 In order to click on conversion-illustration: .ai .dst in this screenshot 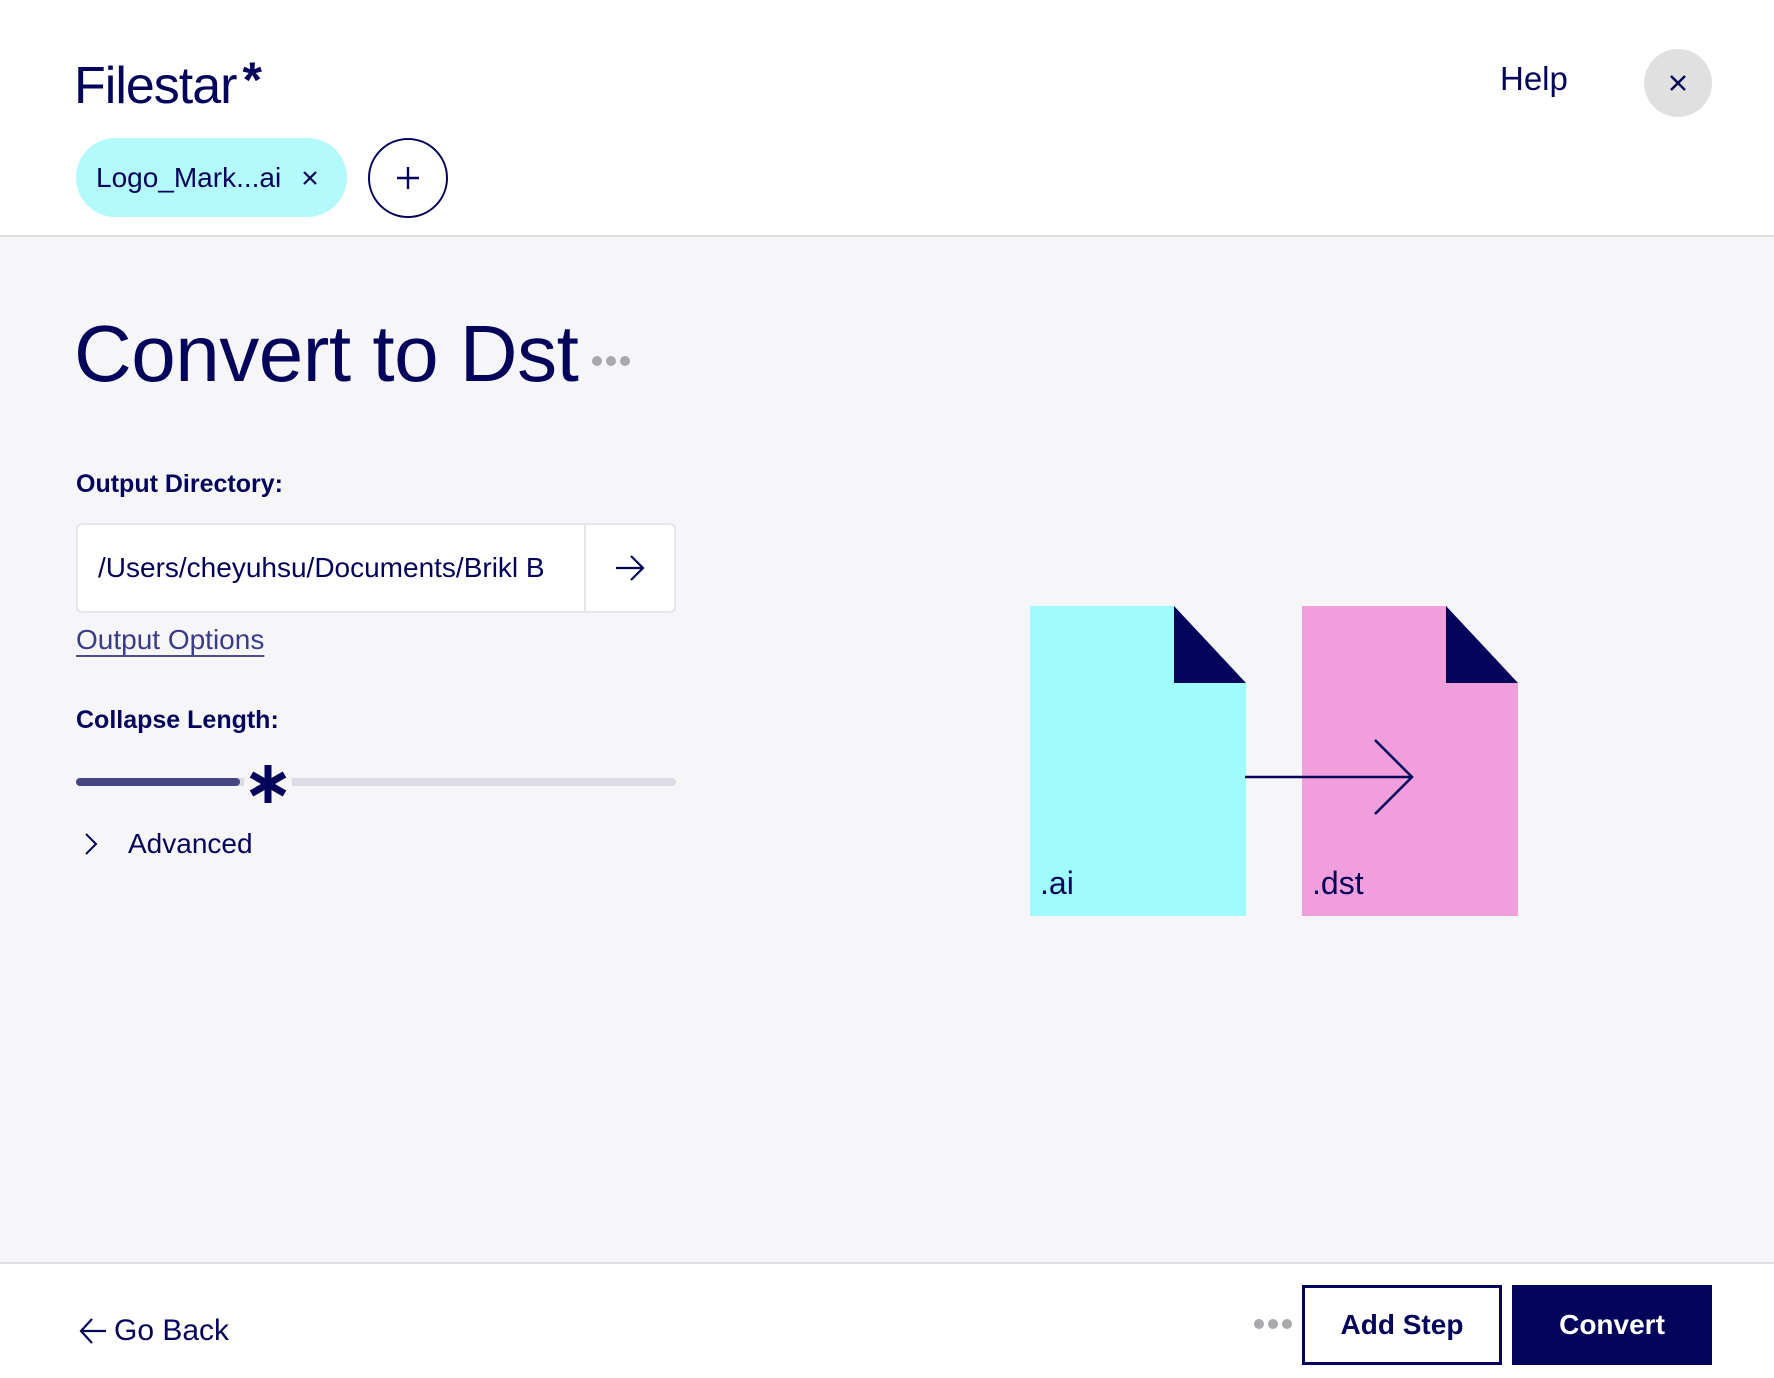, I will do `click(1274, 761)`.